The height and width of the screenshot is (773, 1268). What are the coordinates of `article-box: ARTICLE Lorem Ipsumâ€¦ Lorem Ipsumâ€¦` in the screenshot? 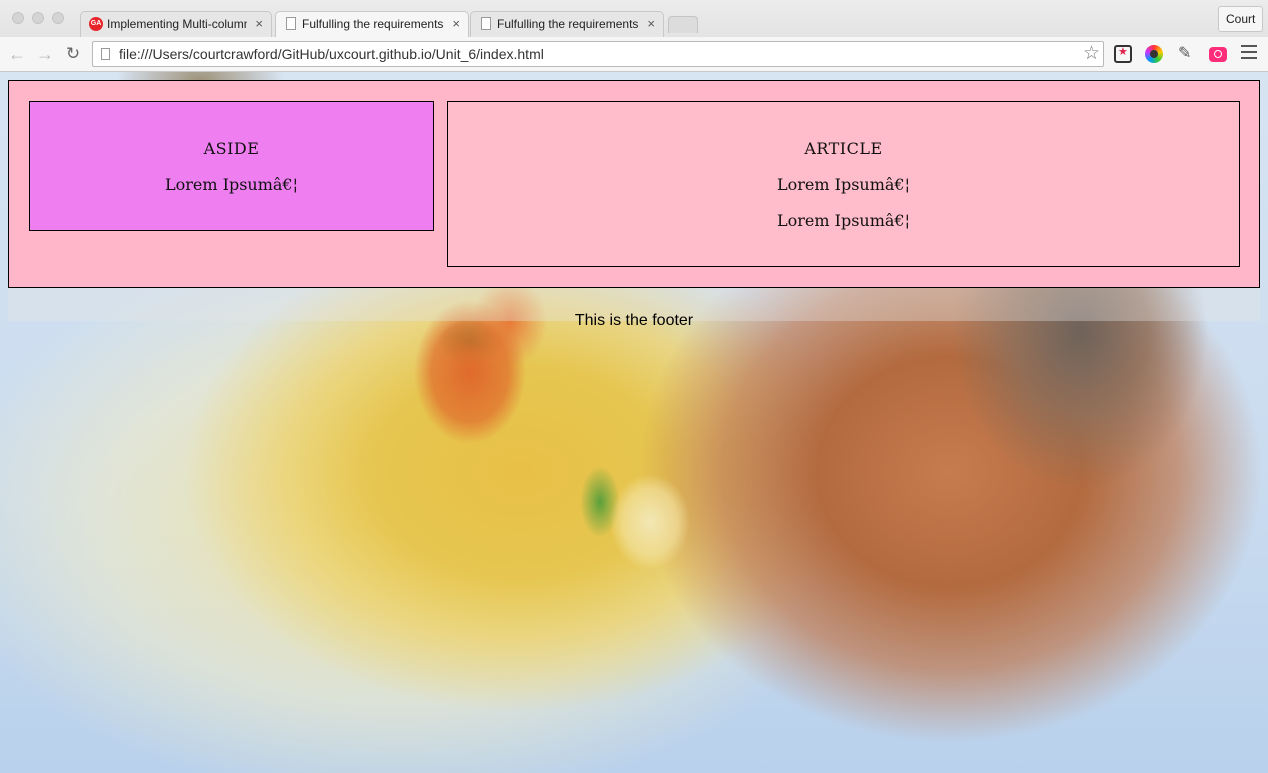 It's located at (843, 184).